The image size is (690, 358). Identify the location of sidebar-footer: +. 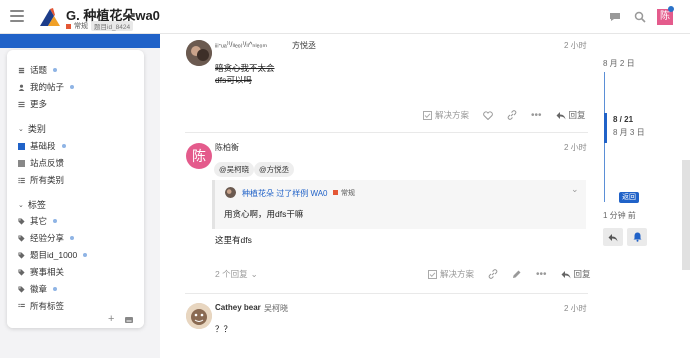
(75, 320).